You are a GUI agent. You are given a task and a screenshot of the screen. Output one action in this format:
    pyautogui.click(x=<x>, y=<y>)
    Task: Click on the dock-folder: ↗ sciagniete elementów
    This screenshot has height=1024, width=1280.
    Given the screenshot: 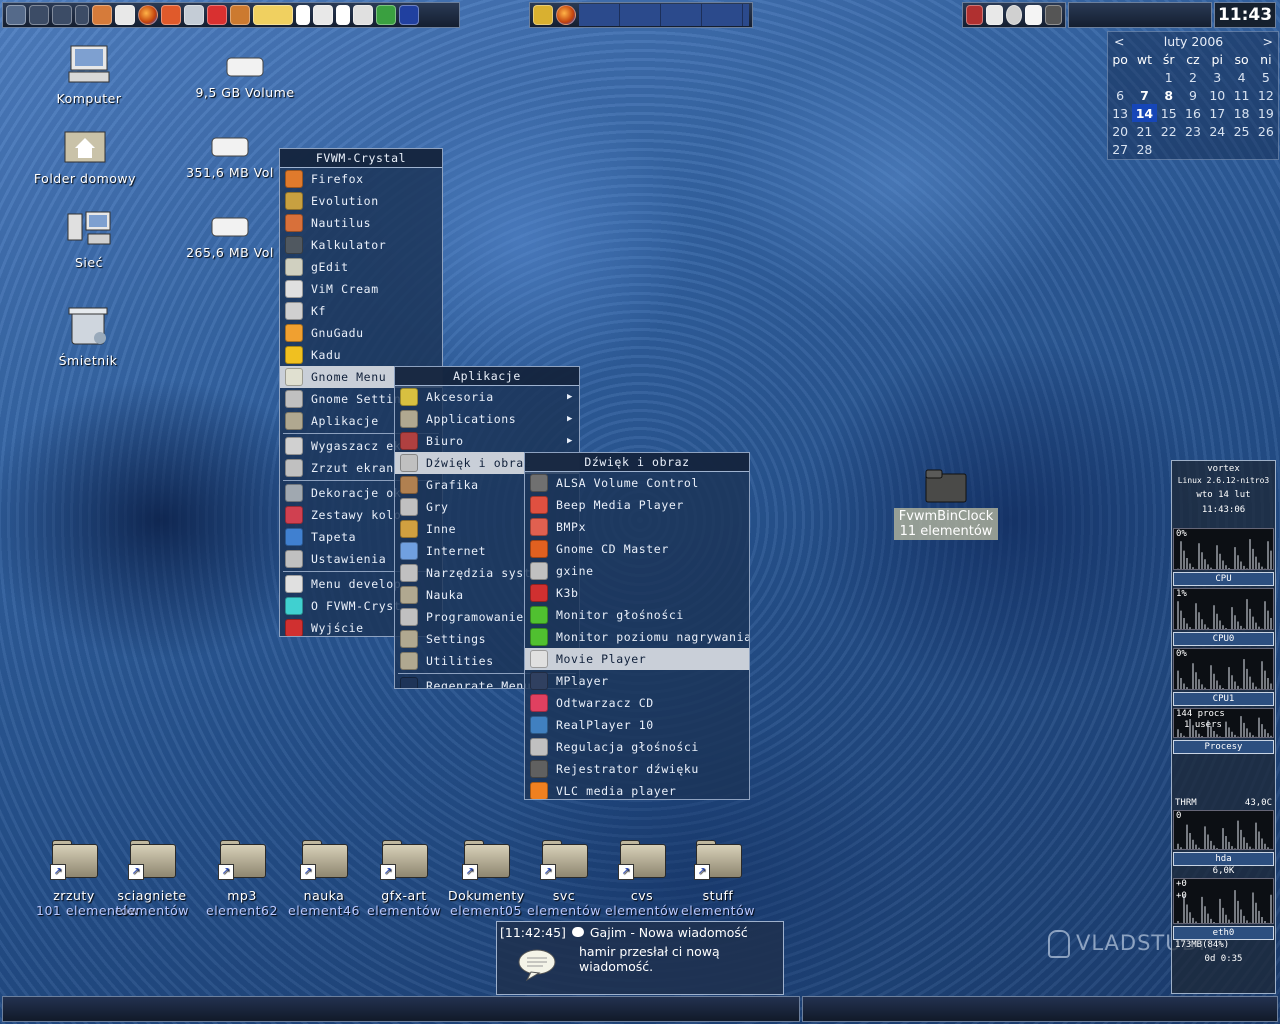 What is the action you would take?
    pyautogui.click(x=152, y=878)
    